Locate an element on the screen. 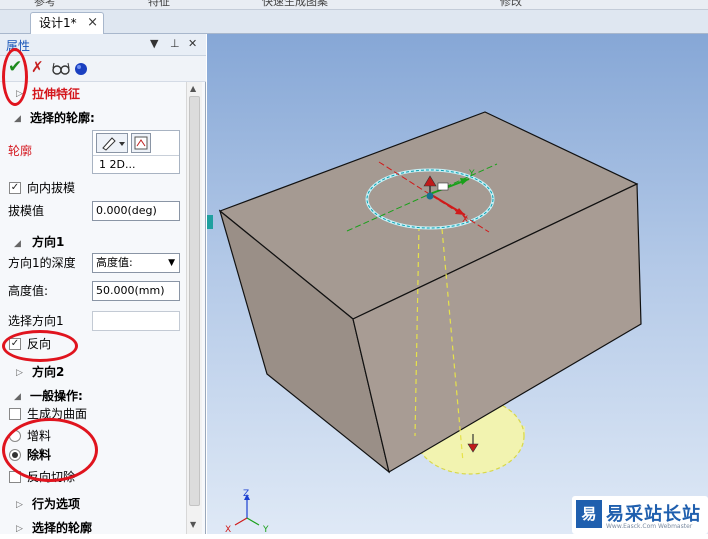  chevron-down-icon: ▼ is located at coordinates (171, 263).